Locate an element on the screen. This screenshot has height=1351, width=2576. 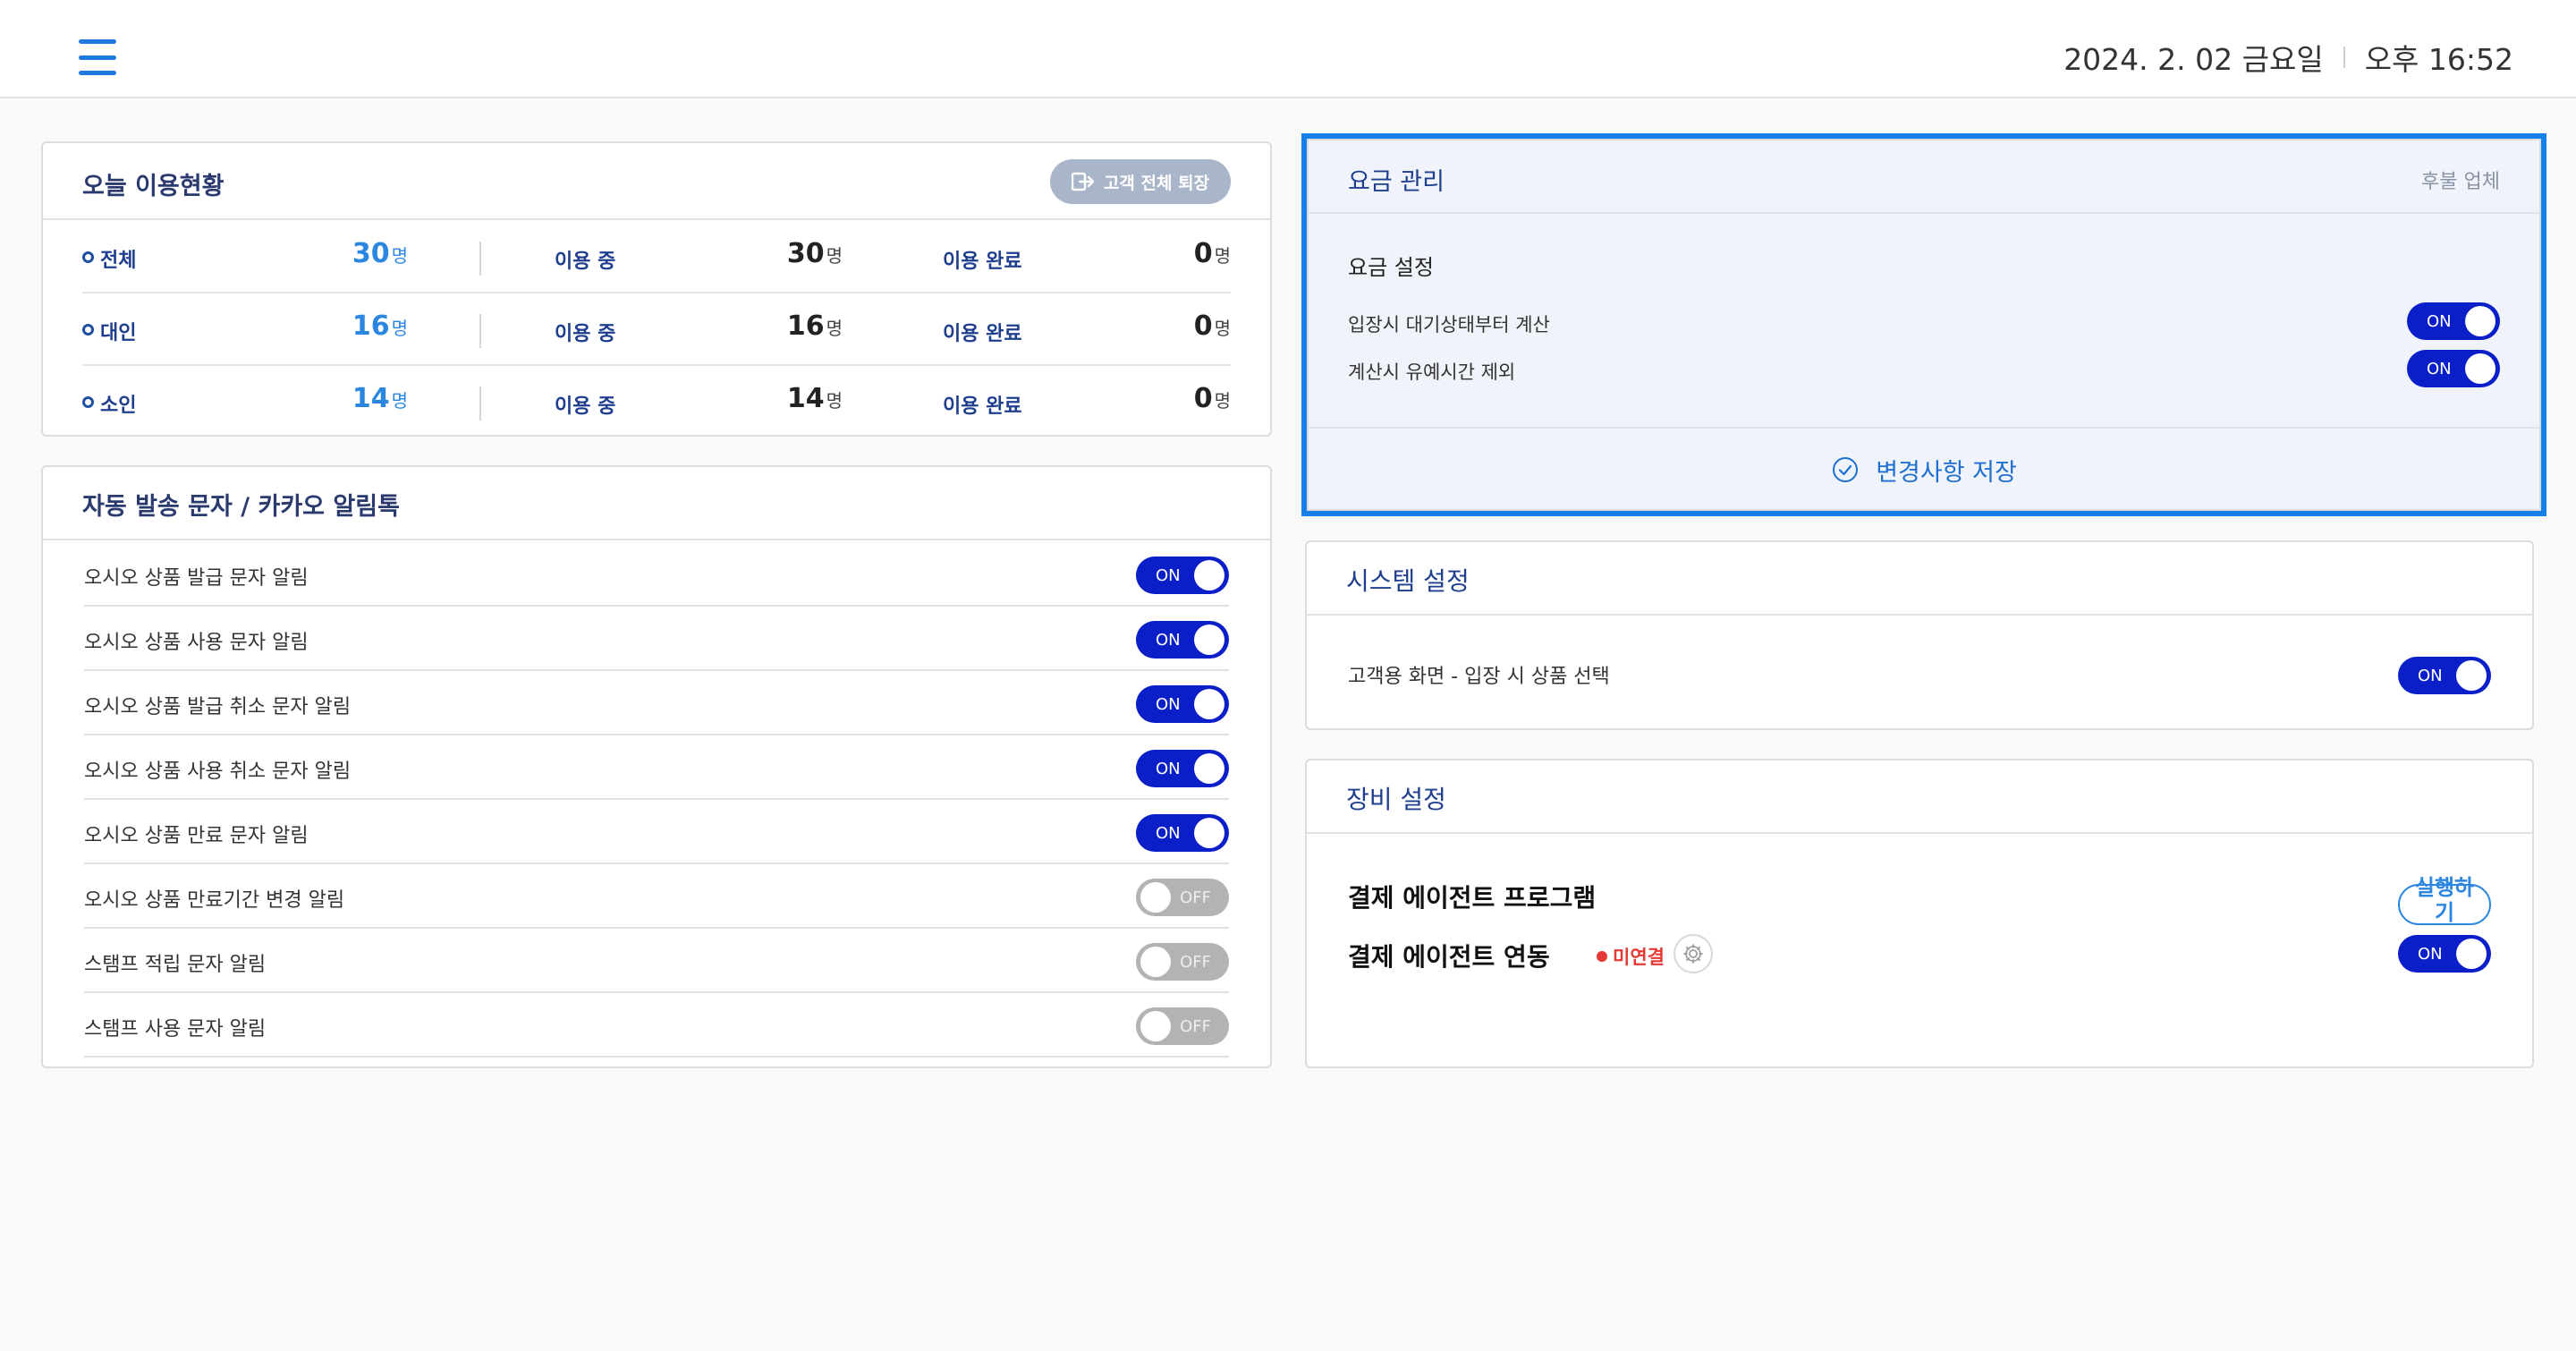
usage-card-title: 오늘 이용현황 is located at coordinates (153, 186).